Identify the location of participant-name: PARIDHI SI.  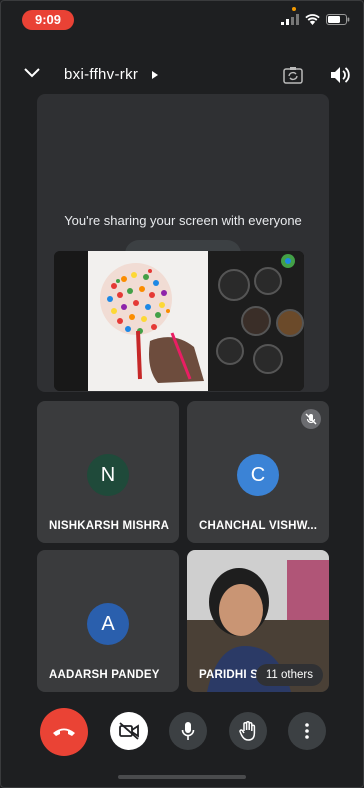
(230, 675).